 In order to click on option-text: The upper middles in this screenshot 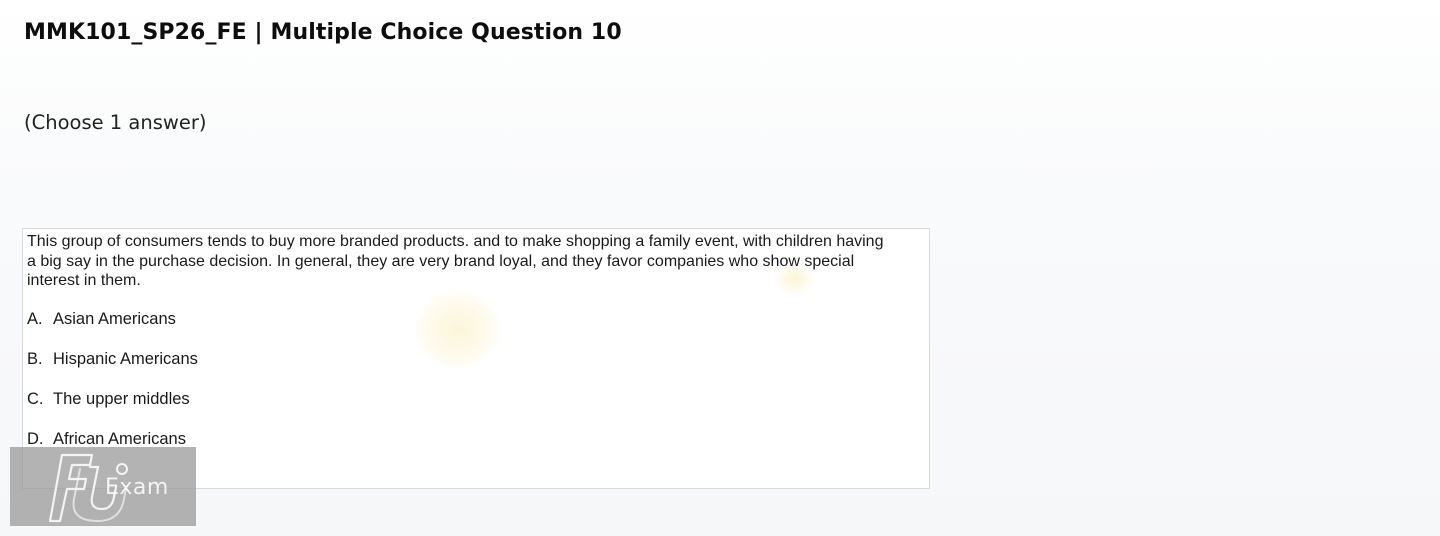, I will do `click(121, 399)`.